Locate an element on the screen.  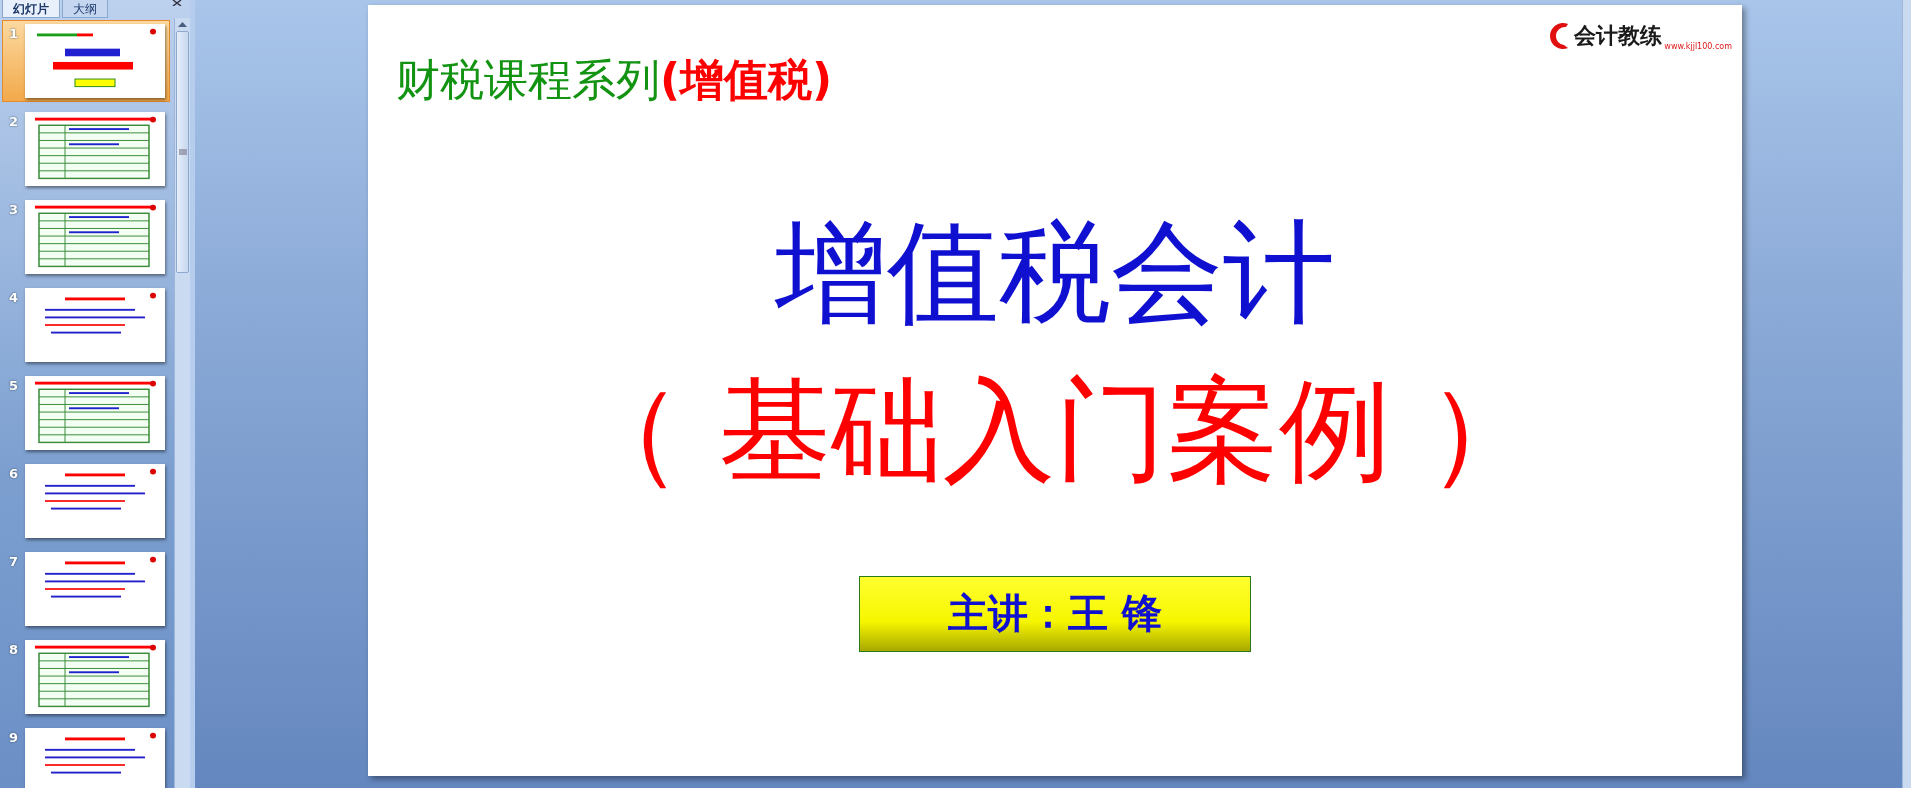
slide-number: 8 is located at coordinates (14, 649).